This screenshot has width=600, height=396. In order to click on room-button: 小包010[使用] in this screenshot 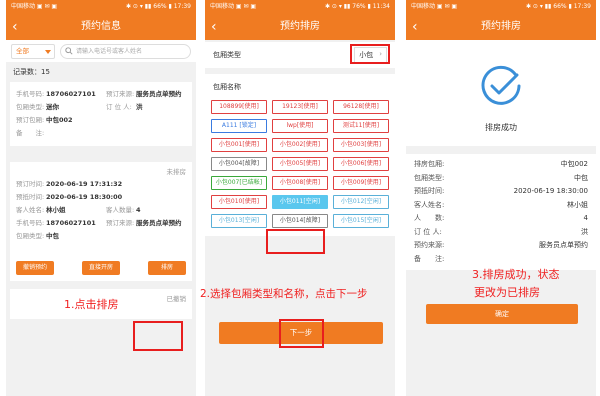, I will do `click(239, 202)`.